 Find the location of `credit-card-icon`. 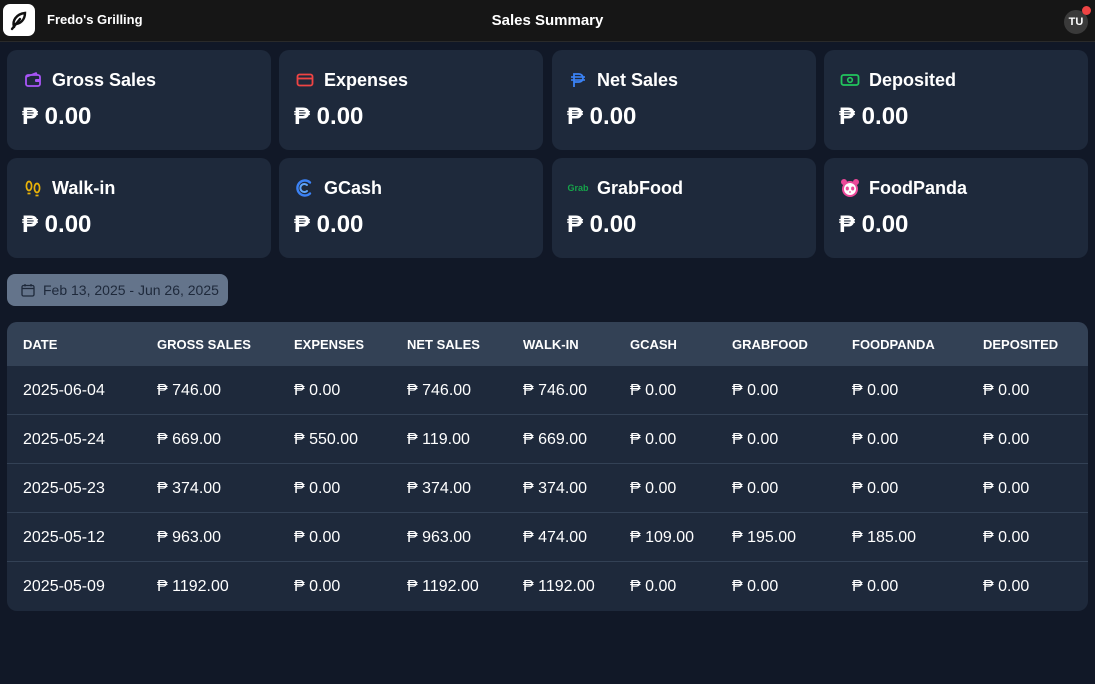

credit-card-icon is located at coordinates (305, 80).